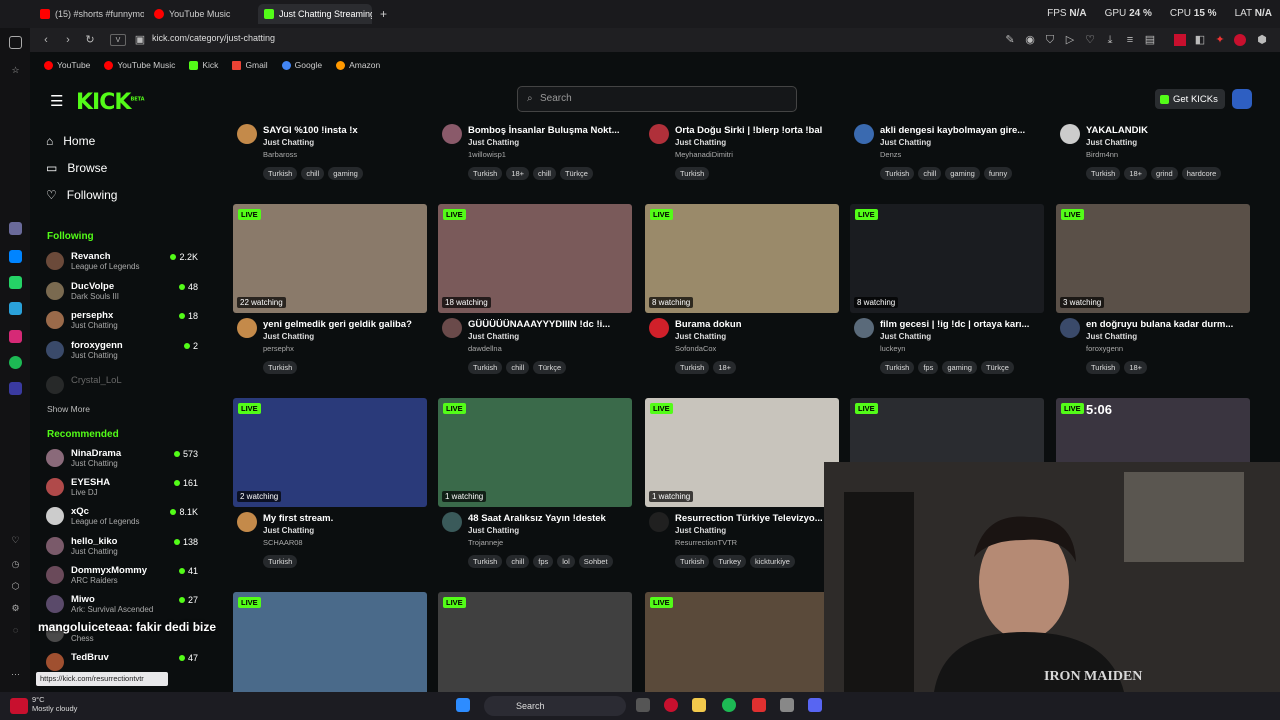 This screenshot has width=1280, height=720. Describe the element at coordinates (330, 258) in the screenshot. I see `stream-thumbnail: LIVE 22 watching` at that location.